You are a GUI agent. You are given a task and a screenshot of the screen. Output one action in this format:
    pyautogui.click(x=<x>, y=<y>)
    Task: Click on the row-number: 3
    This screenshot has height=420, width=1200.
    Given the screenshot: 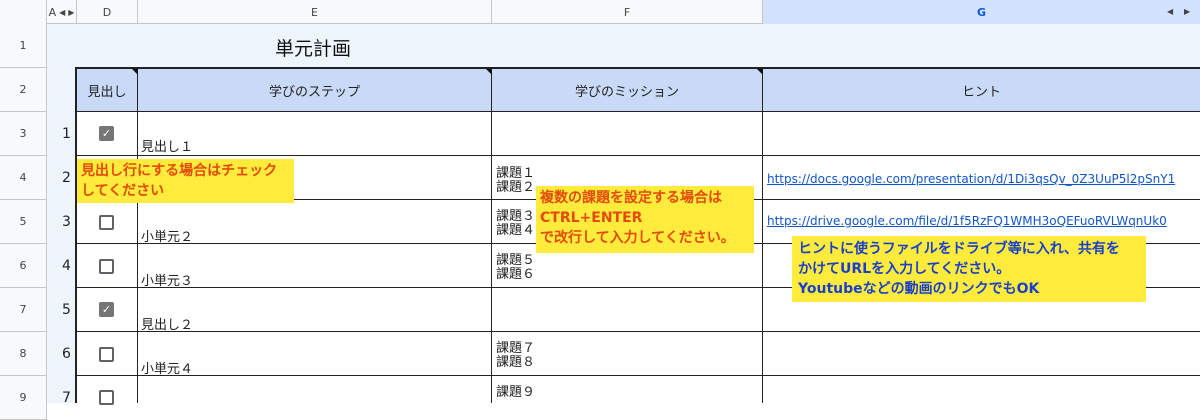 What is the action you would take?
    pyautogui.click(x=66, y=222)
    